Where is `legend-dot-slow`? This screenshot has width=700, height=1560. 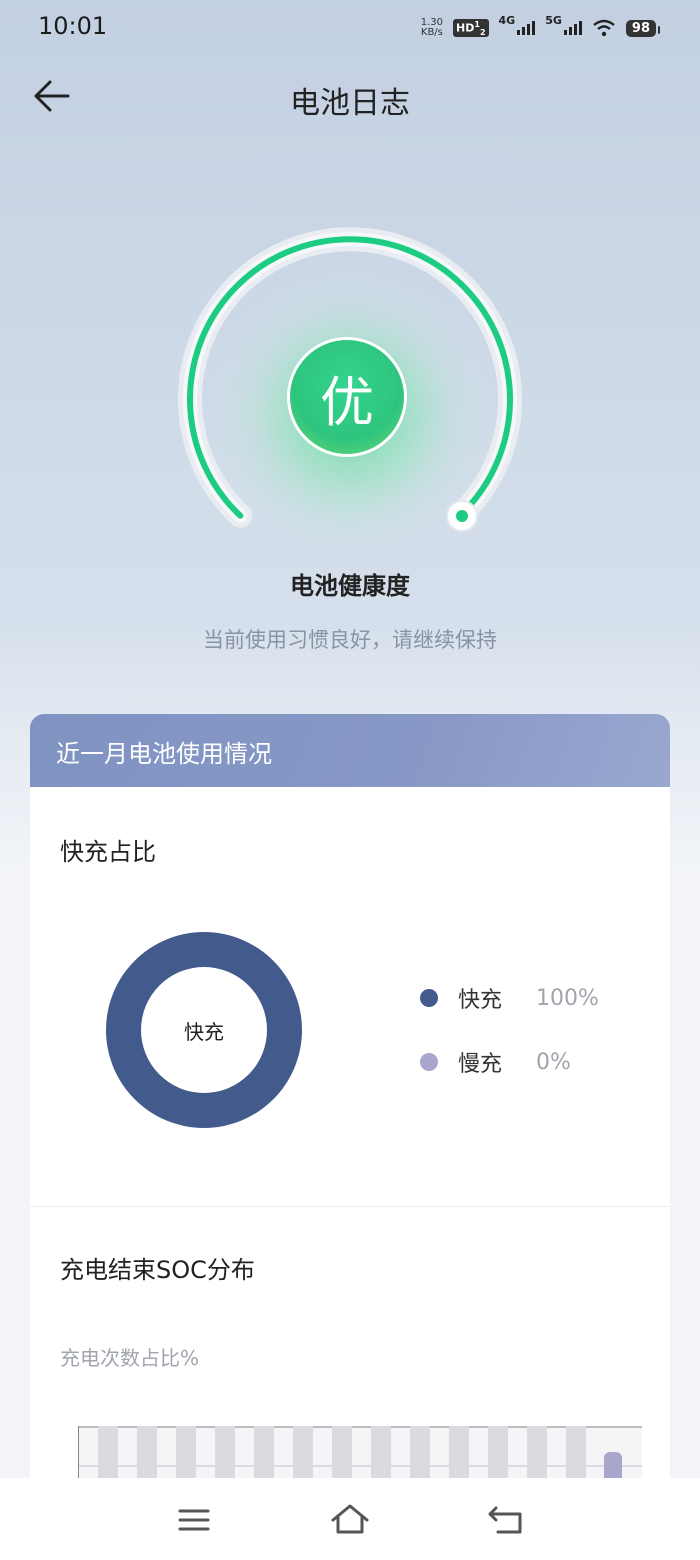 legend-dot-slow is located at coordinates (429, 1062).